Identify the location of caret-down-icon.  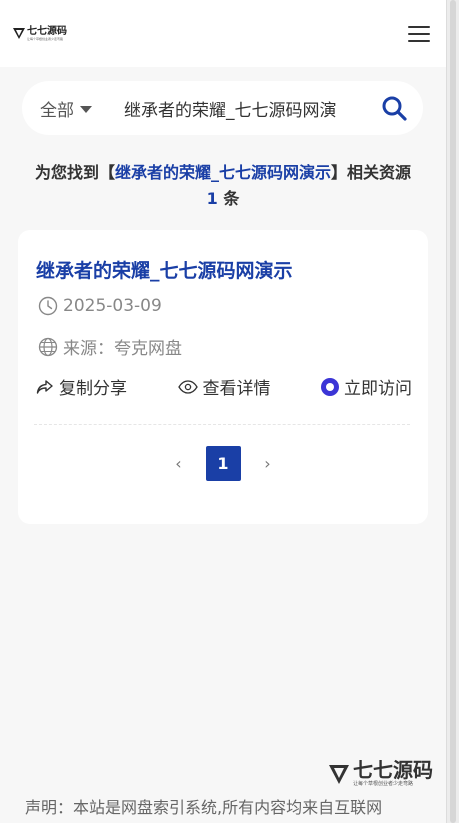
(86, 109).